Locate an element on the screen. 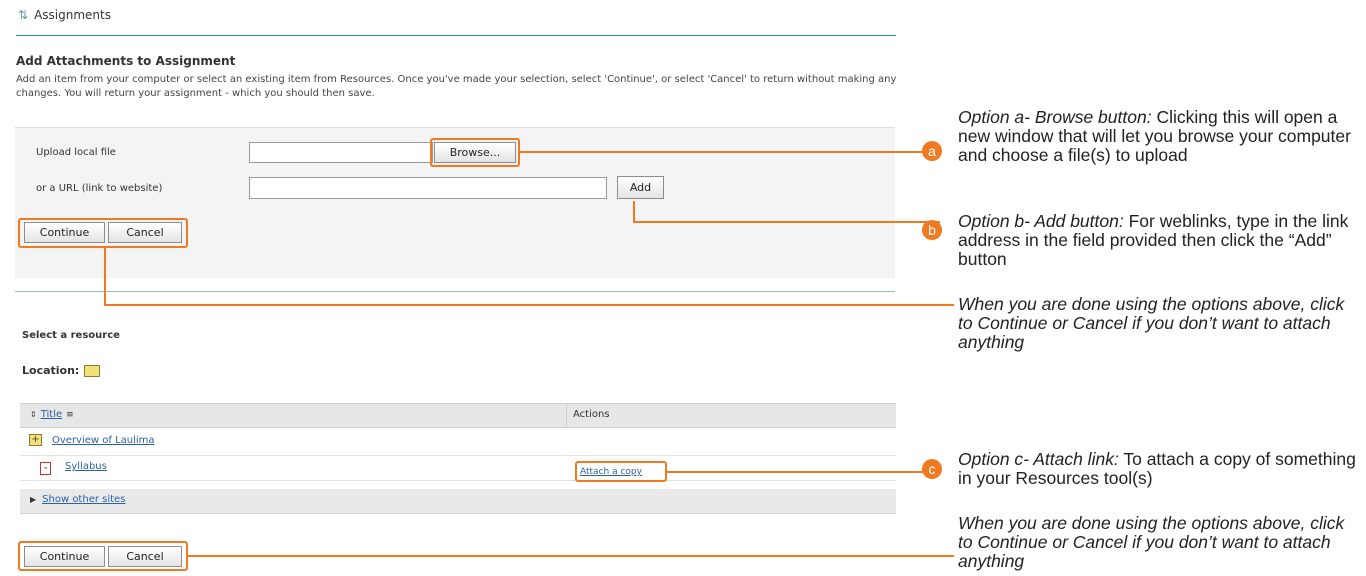 This screenshot has height=576, width=1366. tool-title-bar: ⇅ Assignments is located at coordinates (64, 15).